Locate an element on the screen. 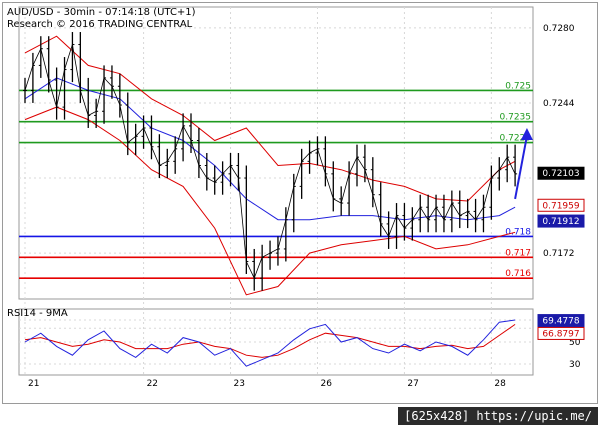 This screenshot has height=430, width=600. rsi-title: RSI14 - 9MA is located at coordinates (37, 313).